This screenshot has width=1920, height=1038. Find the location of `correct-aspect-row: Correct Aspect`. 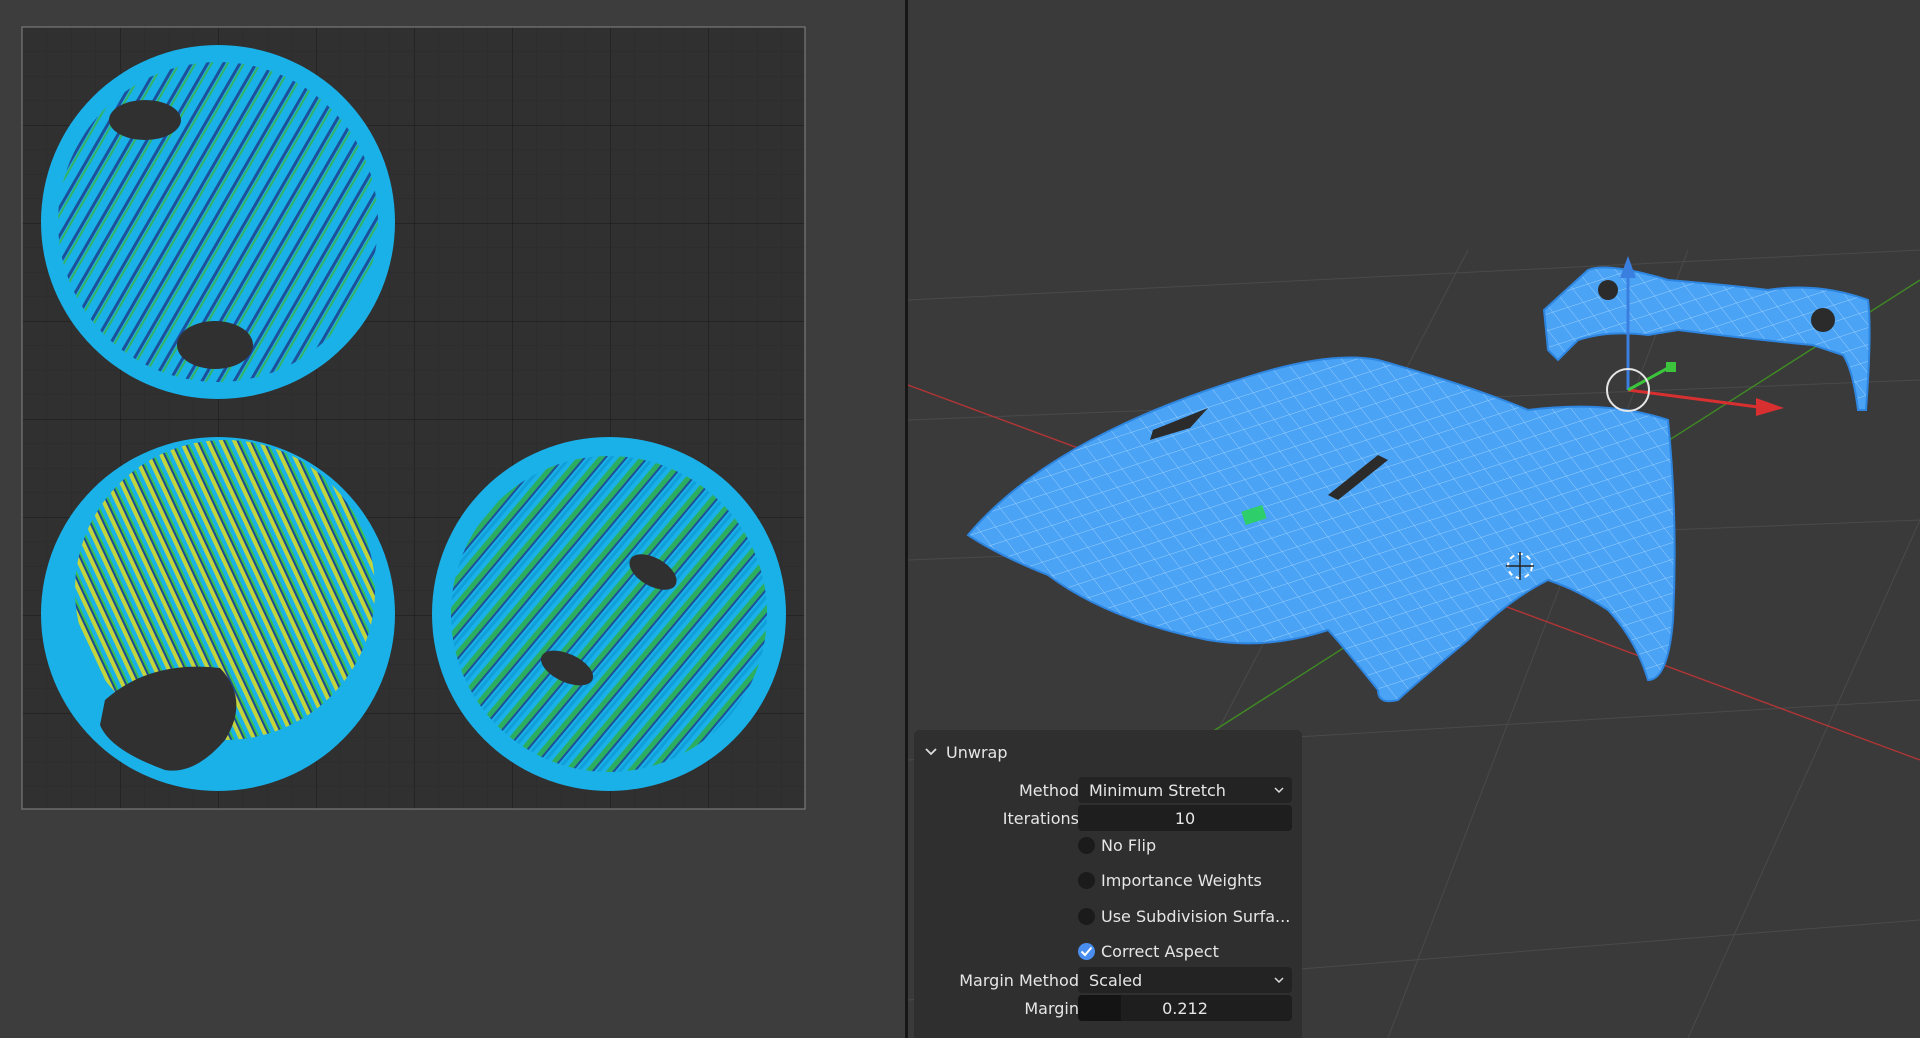

correct-aspect-row: Correct Aspect is located at coordinates (1108, 952).